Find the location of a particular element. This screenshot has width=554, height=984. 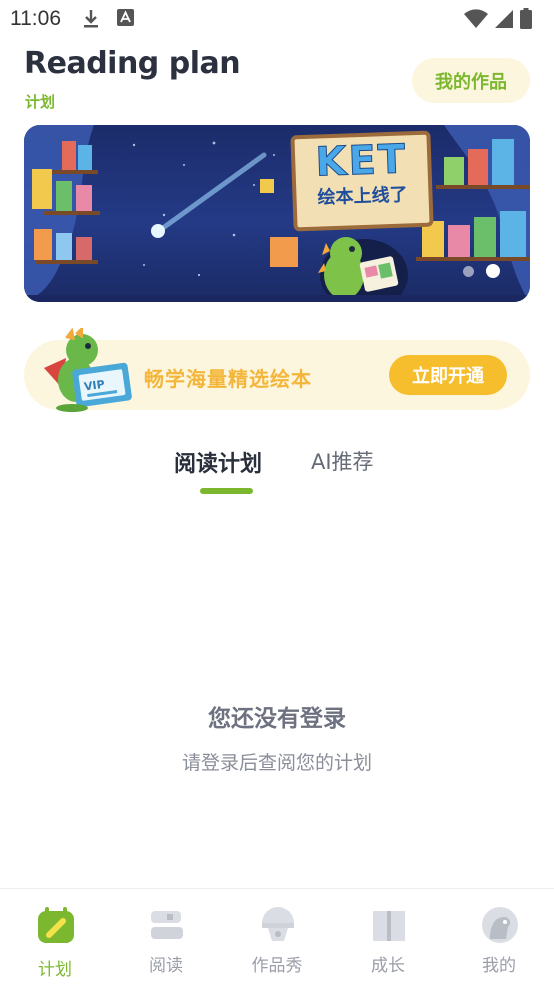

banner-dot-active is located at coordinates (493, 271).